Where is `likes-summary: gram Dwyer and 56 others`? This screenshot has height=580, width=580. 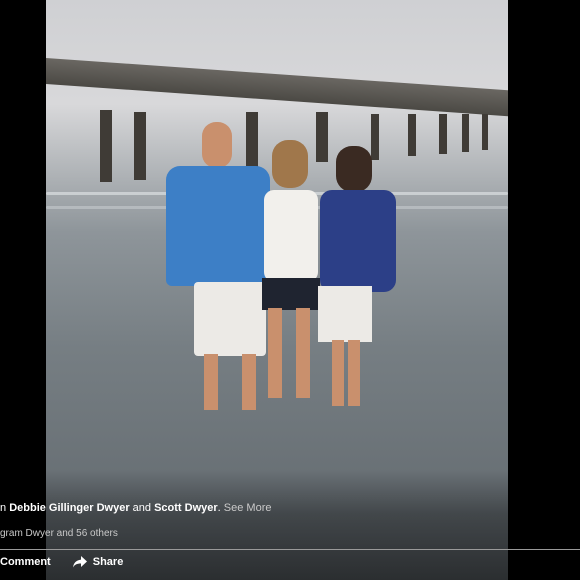 likes-summary: gram Dwyer and 56 others is located at coordinates (59, 533).